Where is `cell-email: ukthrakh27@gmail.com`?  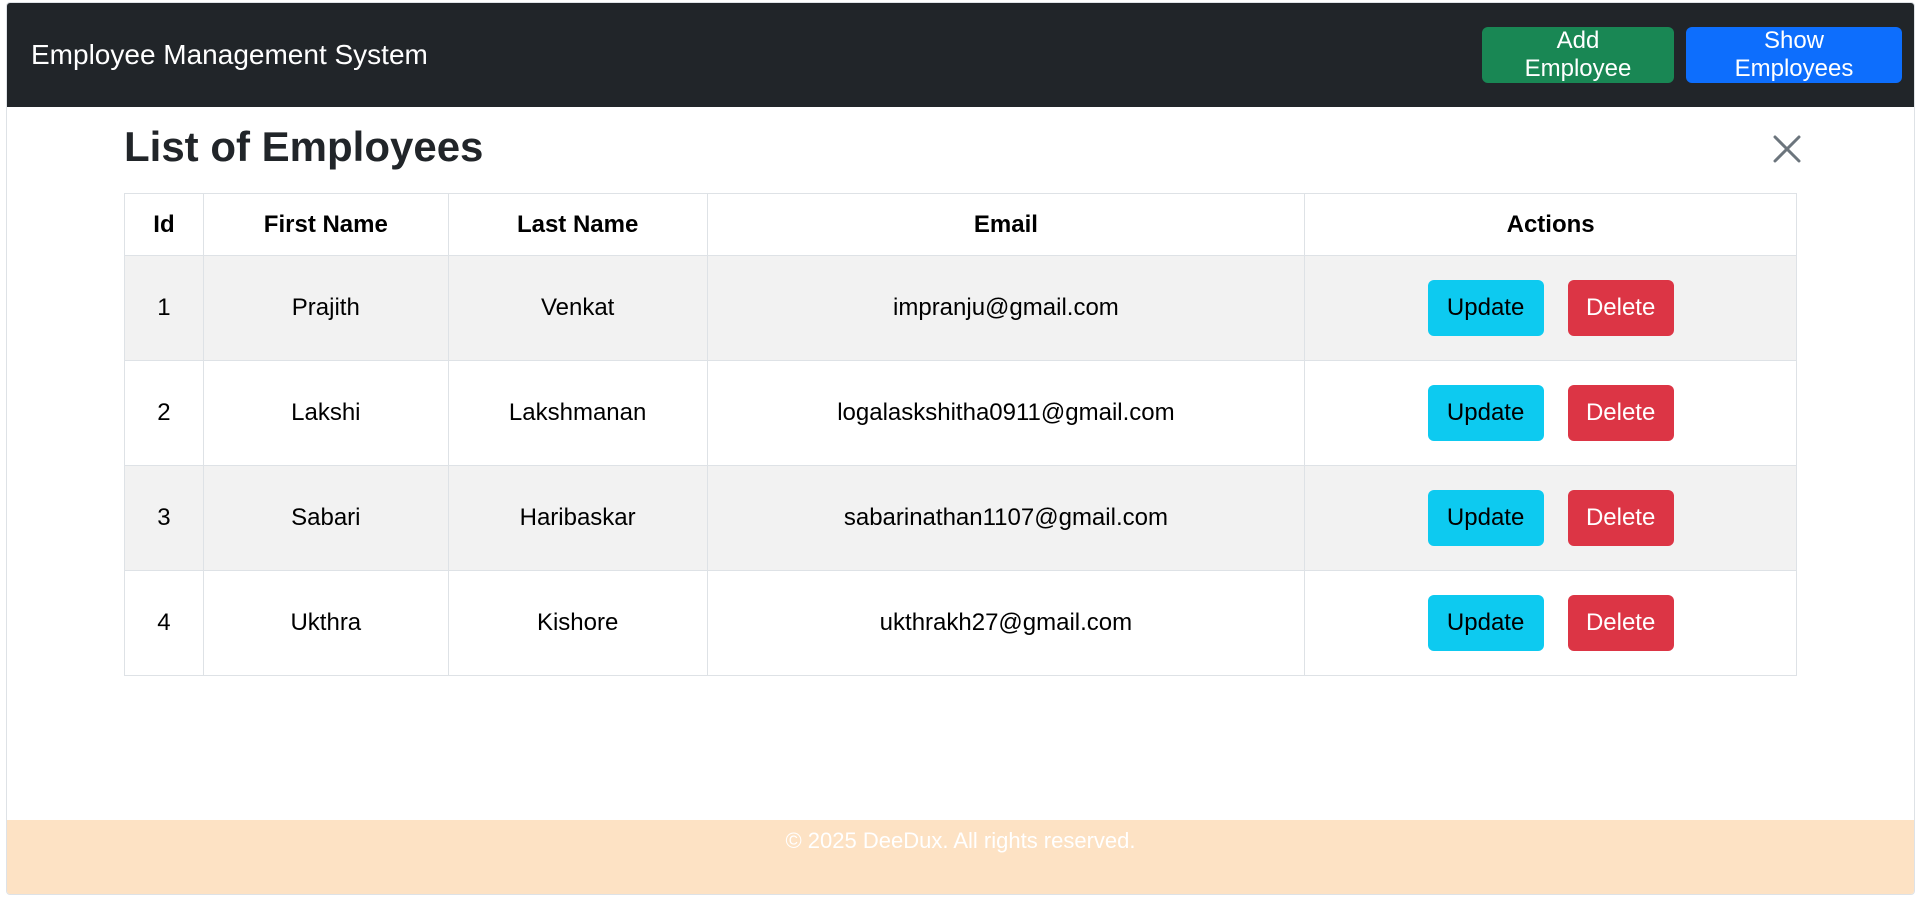
cell-email: ukthrakh27@gmail.com is located at coordinates (1006, 623).